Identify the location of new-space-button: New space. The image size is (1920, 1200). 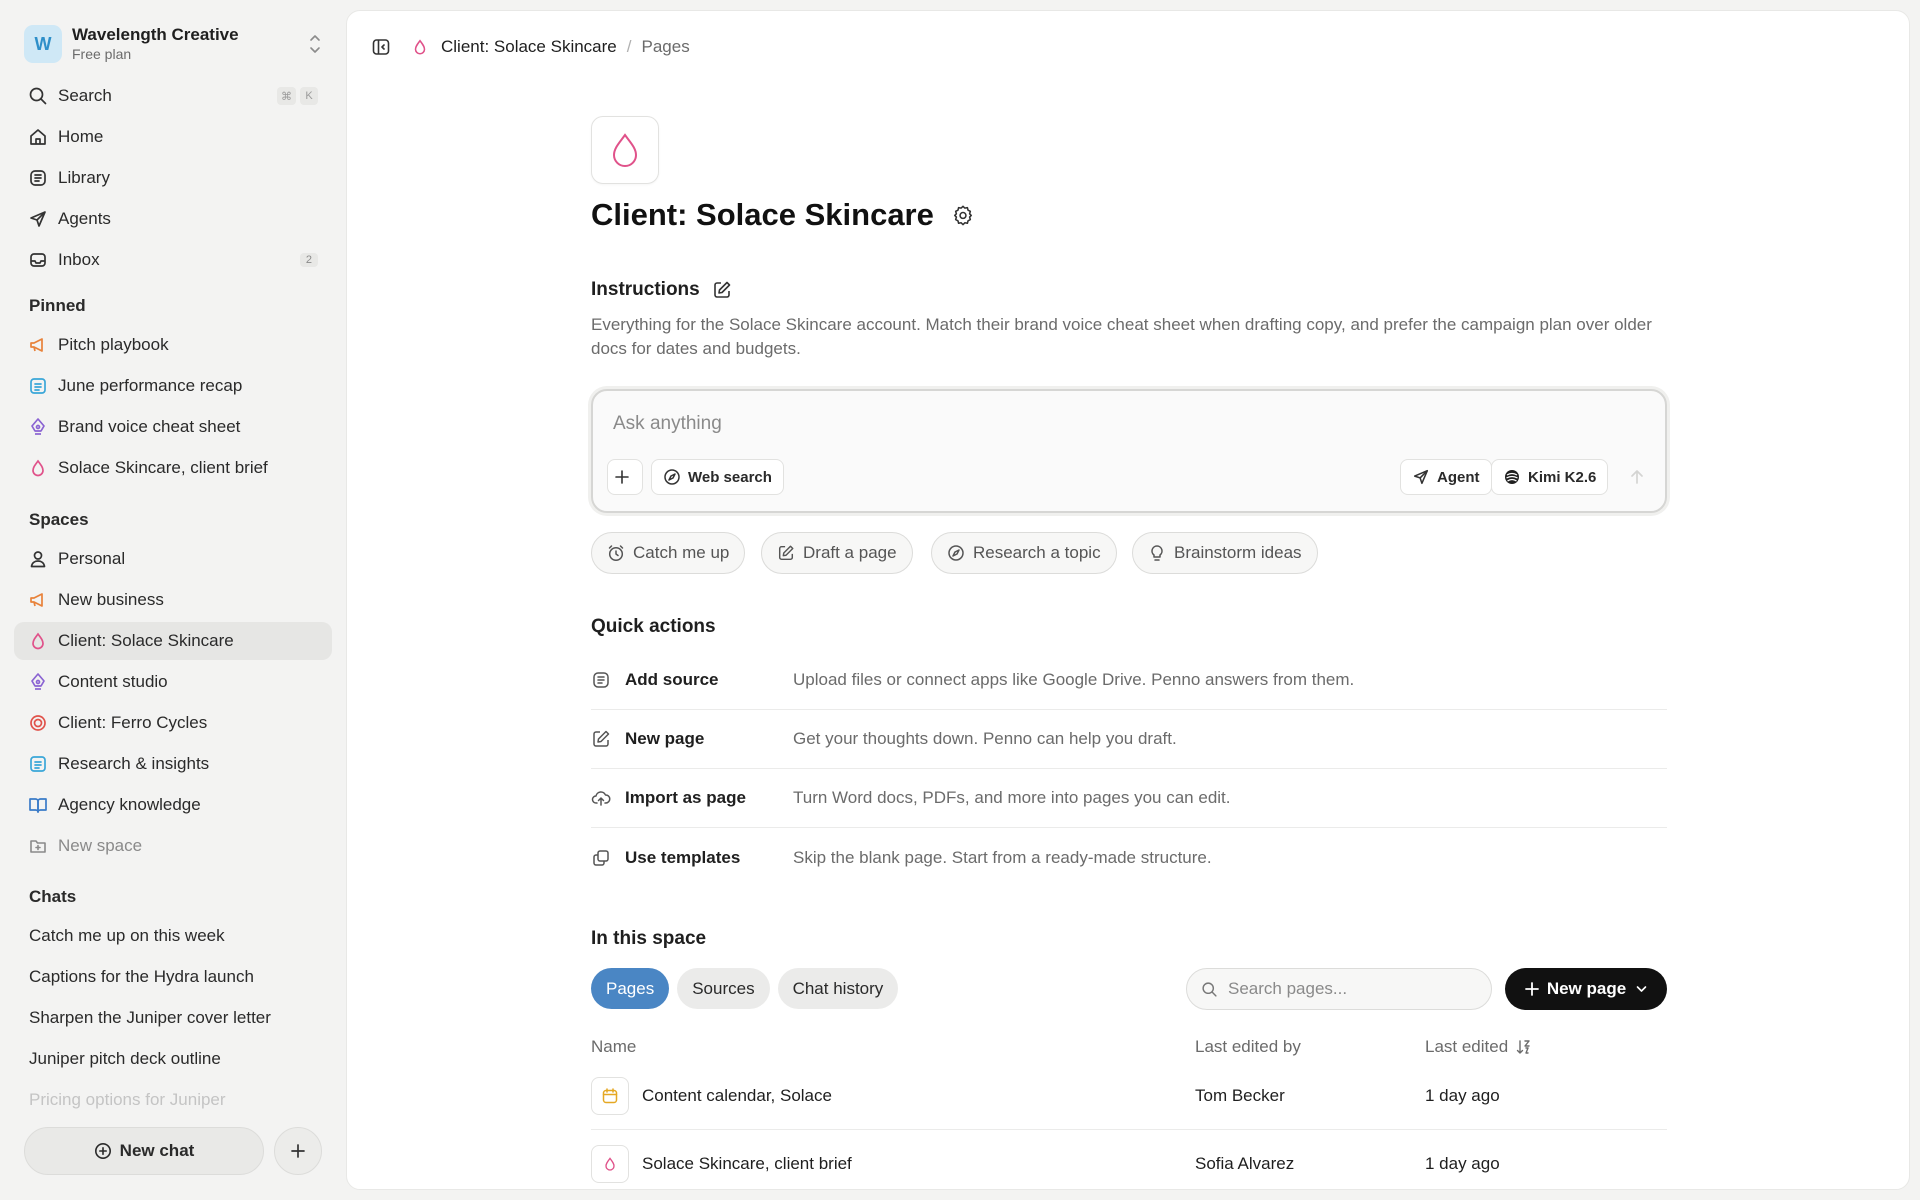
(173, 846).